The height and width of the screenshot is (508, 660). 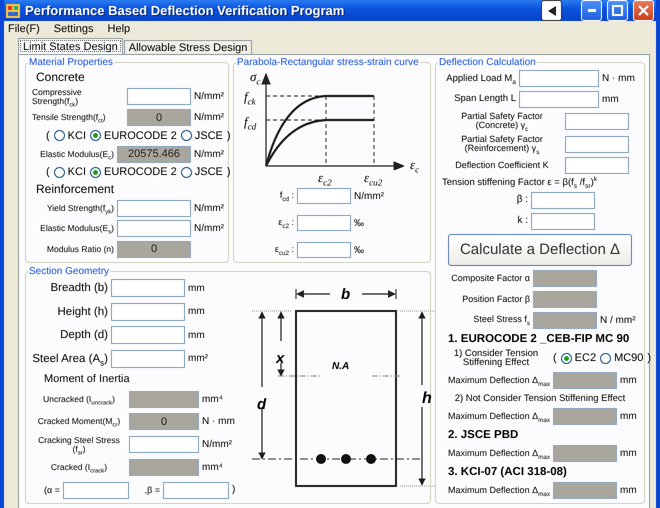 I want to click on chart-label: ε$_{c}$, so click(x=415, y=164).